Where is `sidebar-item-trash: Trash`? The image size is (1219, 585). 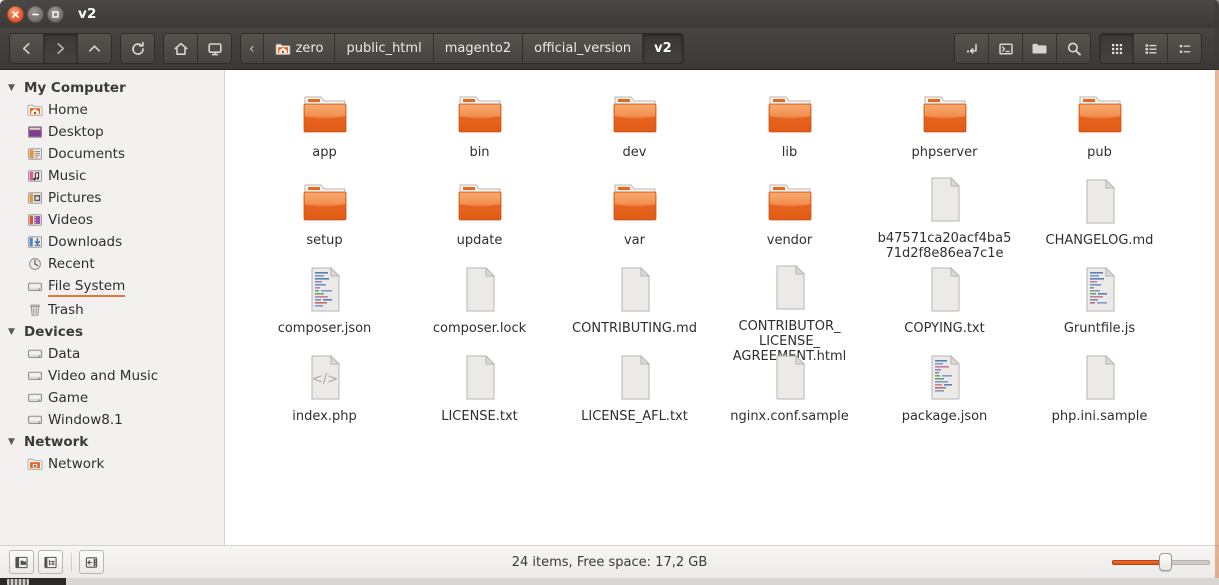 sidebar-item-trash: Trash is located at coordinates (112, 310).